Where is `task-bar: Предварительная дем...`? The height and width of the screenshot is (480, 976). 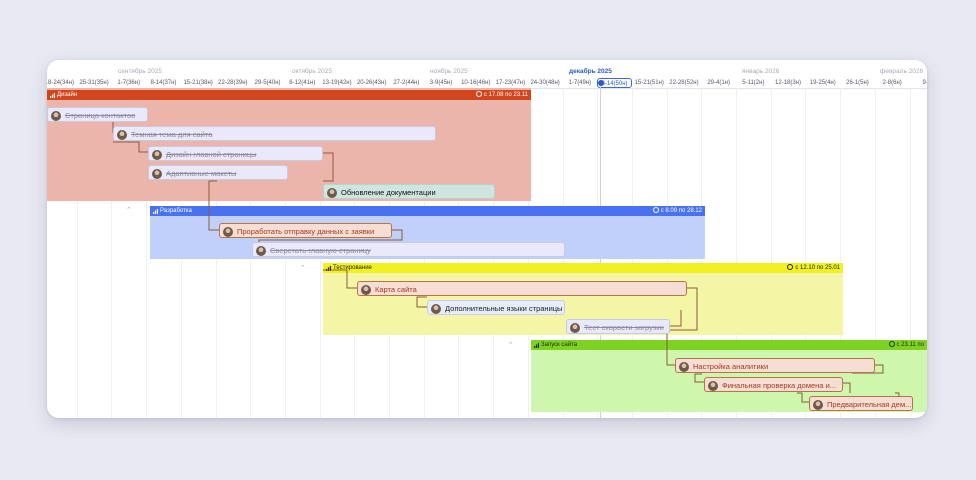
task-bar: Предварительная дем... is located at coordinates (861, 403).